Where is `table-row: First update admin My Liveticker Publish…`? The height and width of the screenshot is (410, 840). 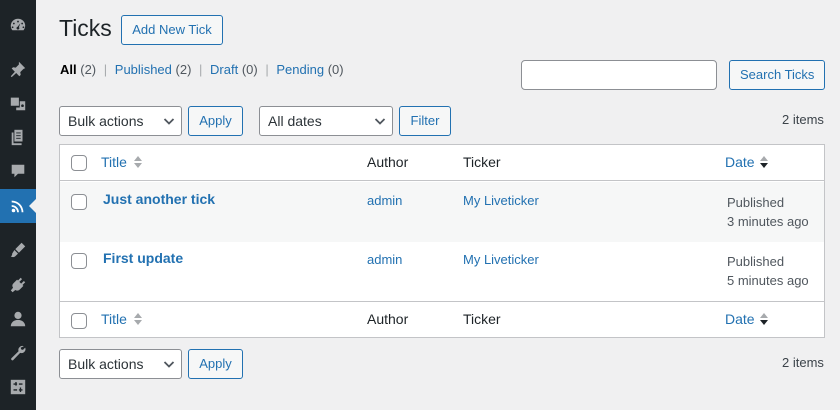 table-row: First update admin My Liveticker Publish… is located at coordinates (442, 271).